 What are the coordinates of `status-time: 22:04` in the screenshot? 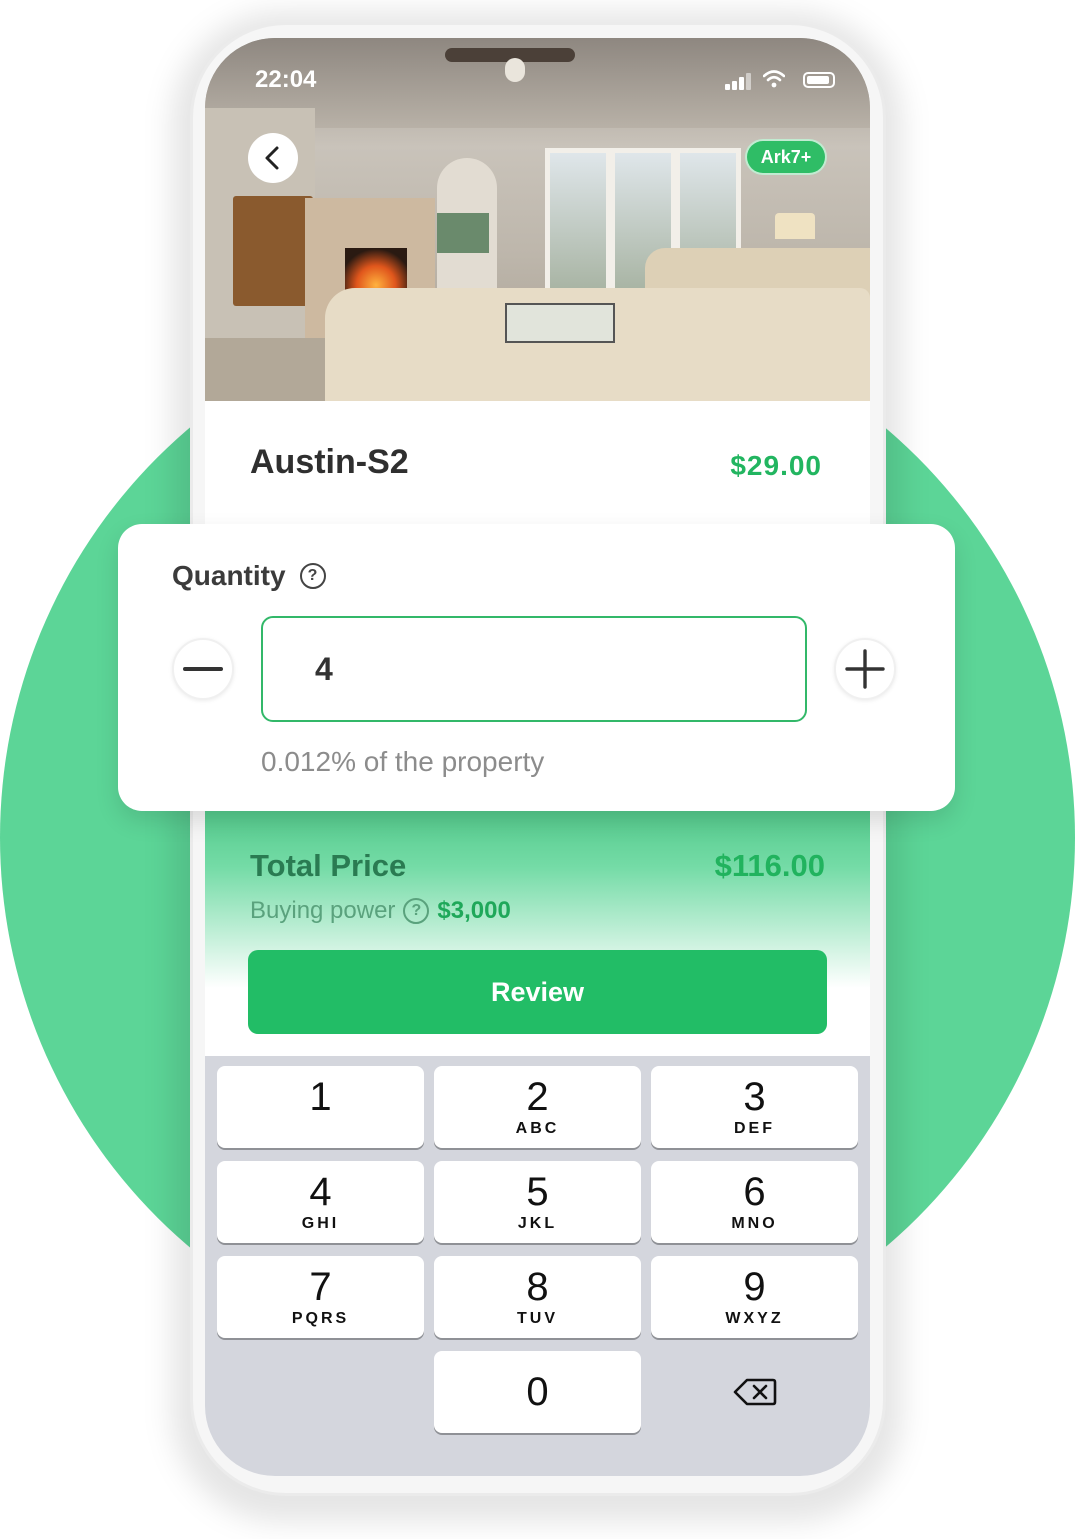 It's located at (286, 79).